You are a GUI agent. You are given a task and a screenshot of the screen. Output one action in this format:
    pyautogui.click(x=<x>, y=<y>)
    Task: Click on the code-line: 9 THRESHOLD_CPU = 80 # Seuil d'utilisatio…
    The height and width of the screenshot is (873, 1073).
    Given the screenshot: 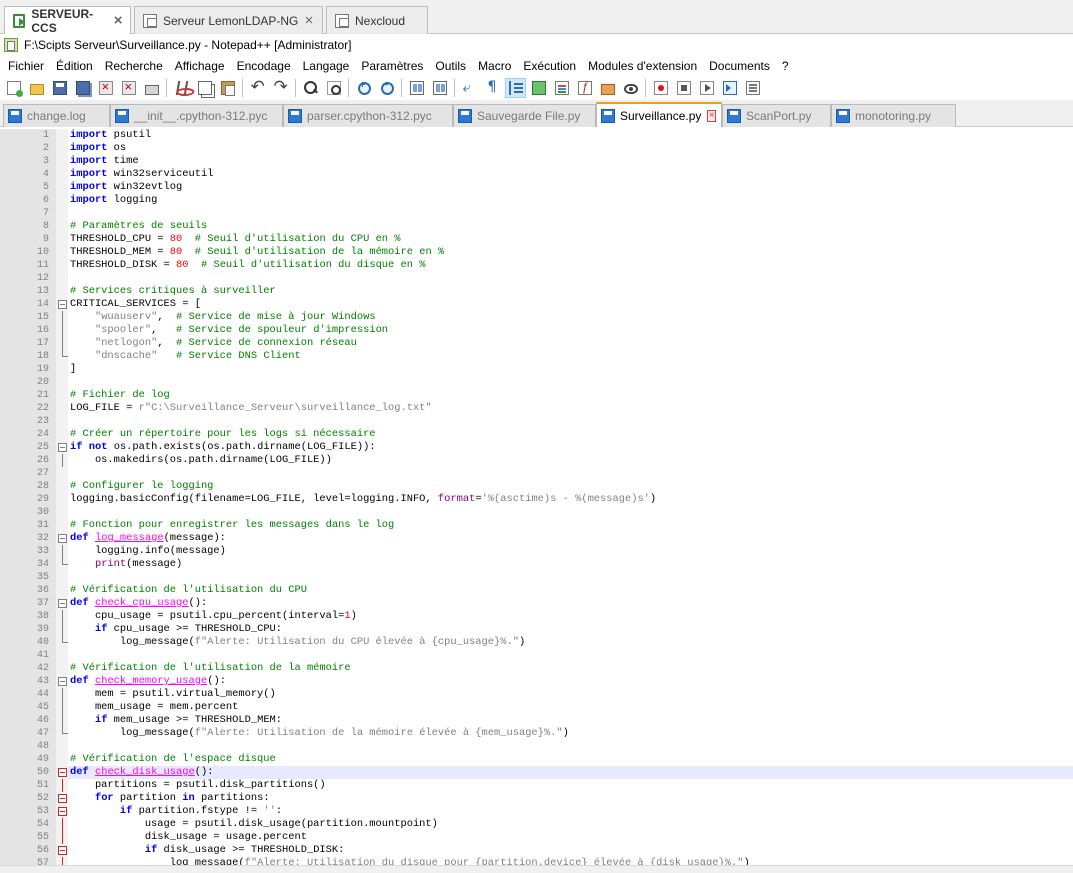 What is the action you would take?
    pyautogui.click(x=536, y=239)
    